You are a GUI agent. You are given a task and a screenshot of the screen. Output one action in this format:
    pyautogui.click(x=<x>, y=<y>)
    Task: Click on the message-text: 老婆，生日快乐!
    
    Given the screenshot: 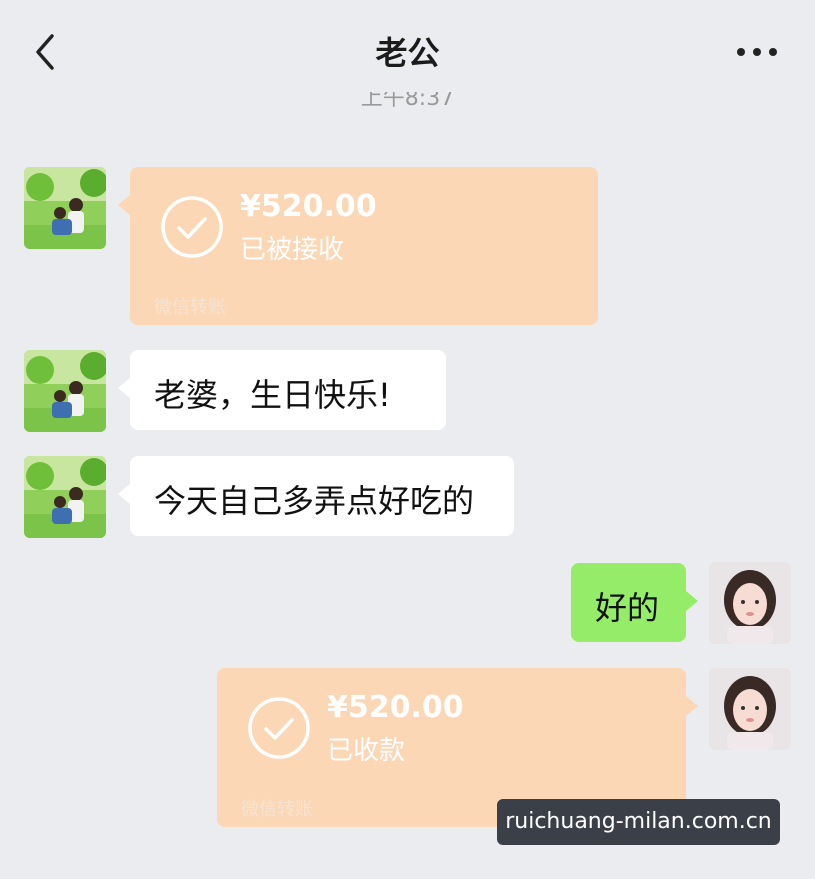 What is the action you would take?
    pyautogui.click(x=272, y=395)
    